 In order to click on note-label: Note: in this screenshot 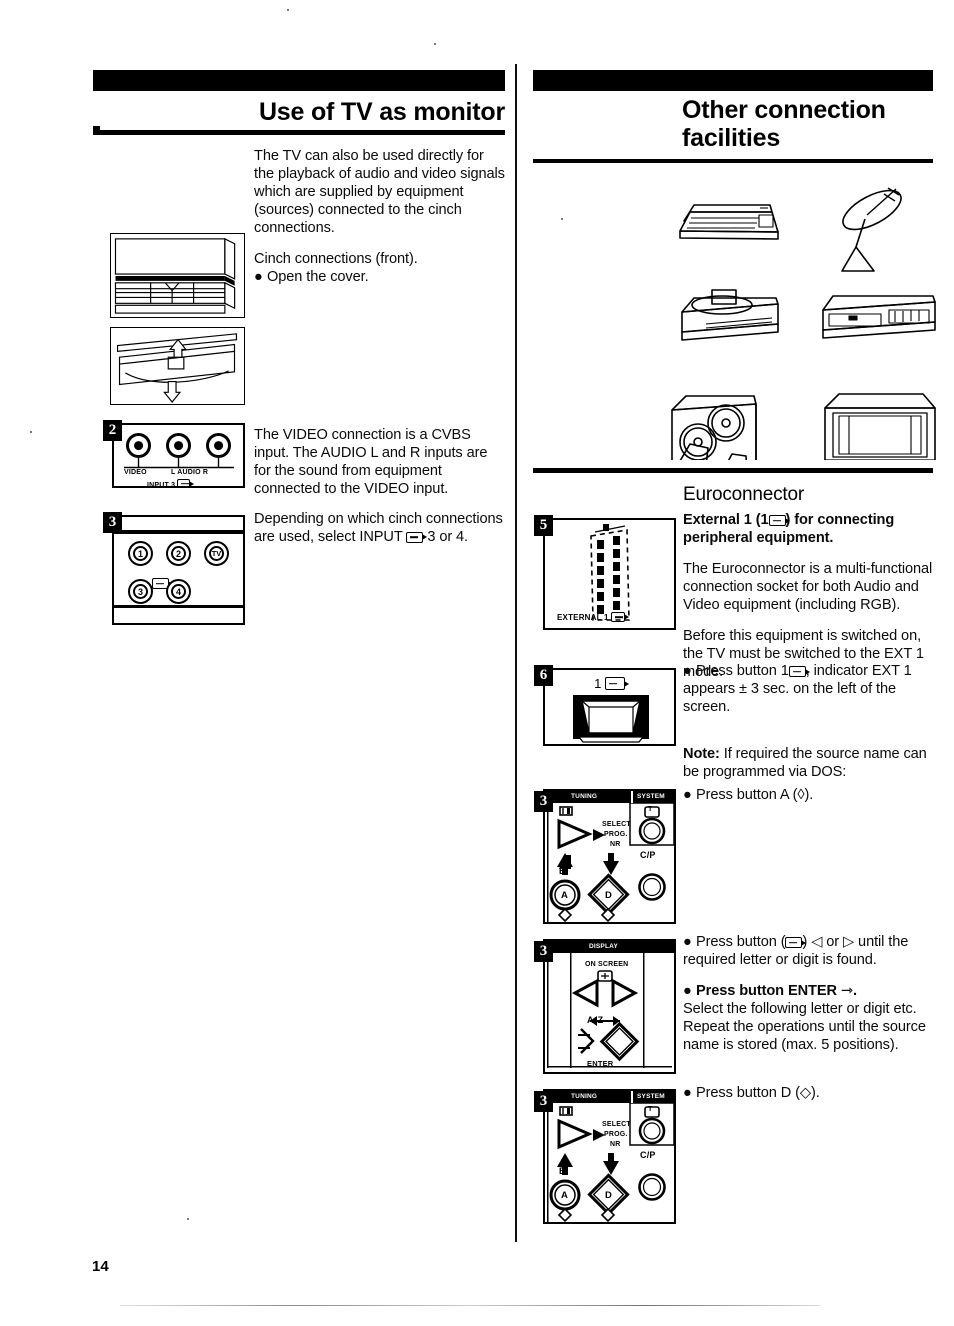, I will do `click(701, 754)`.